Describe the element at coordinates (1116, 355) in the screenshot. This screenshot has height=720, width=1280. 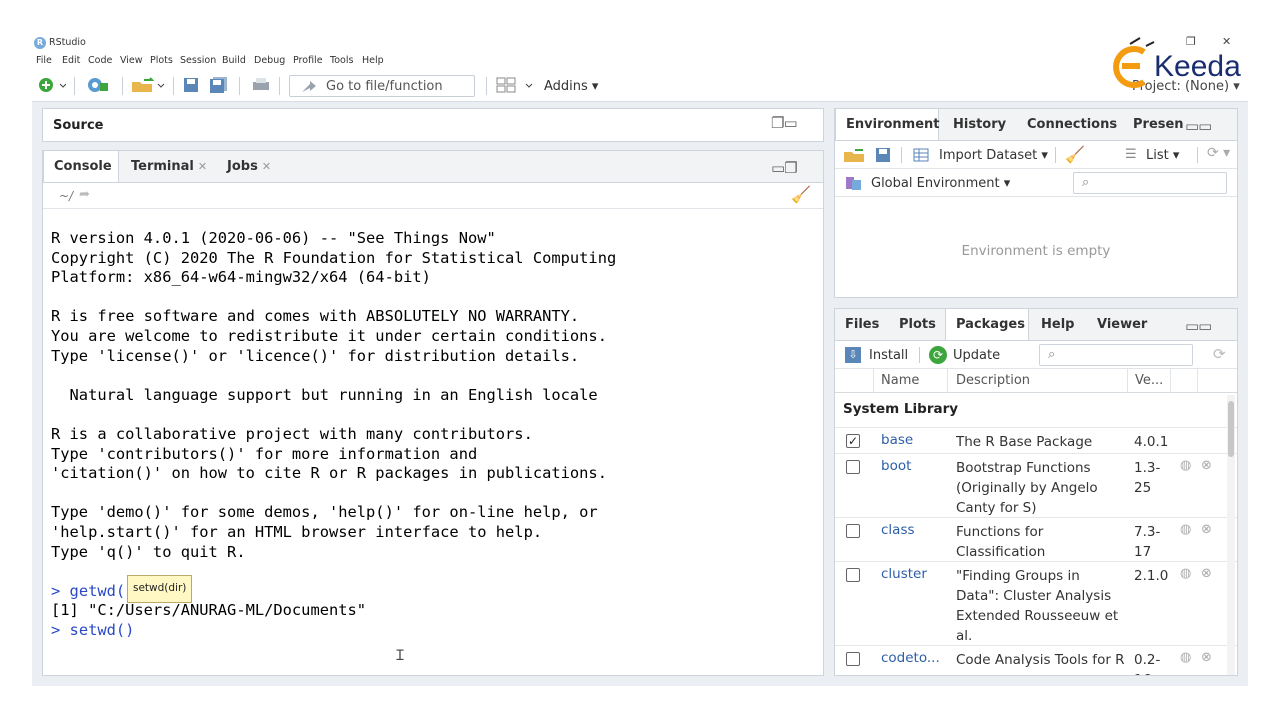
I see `packages-search-input: ⌕` at that location.